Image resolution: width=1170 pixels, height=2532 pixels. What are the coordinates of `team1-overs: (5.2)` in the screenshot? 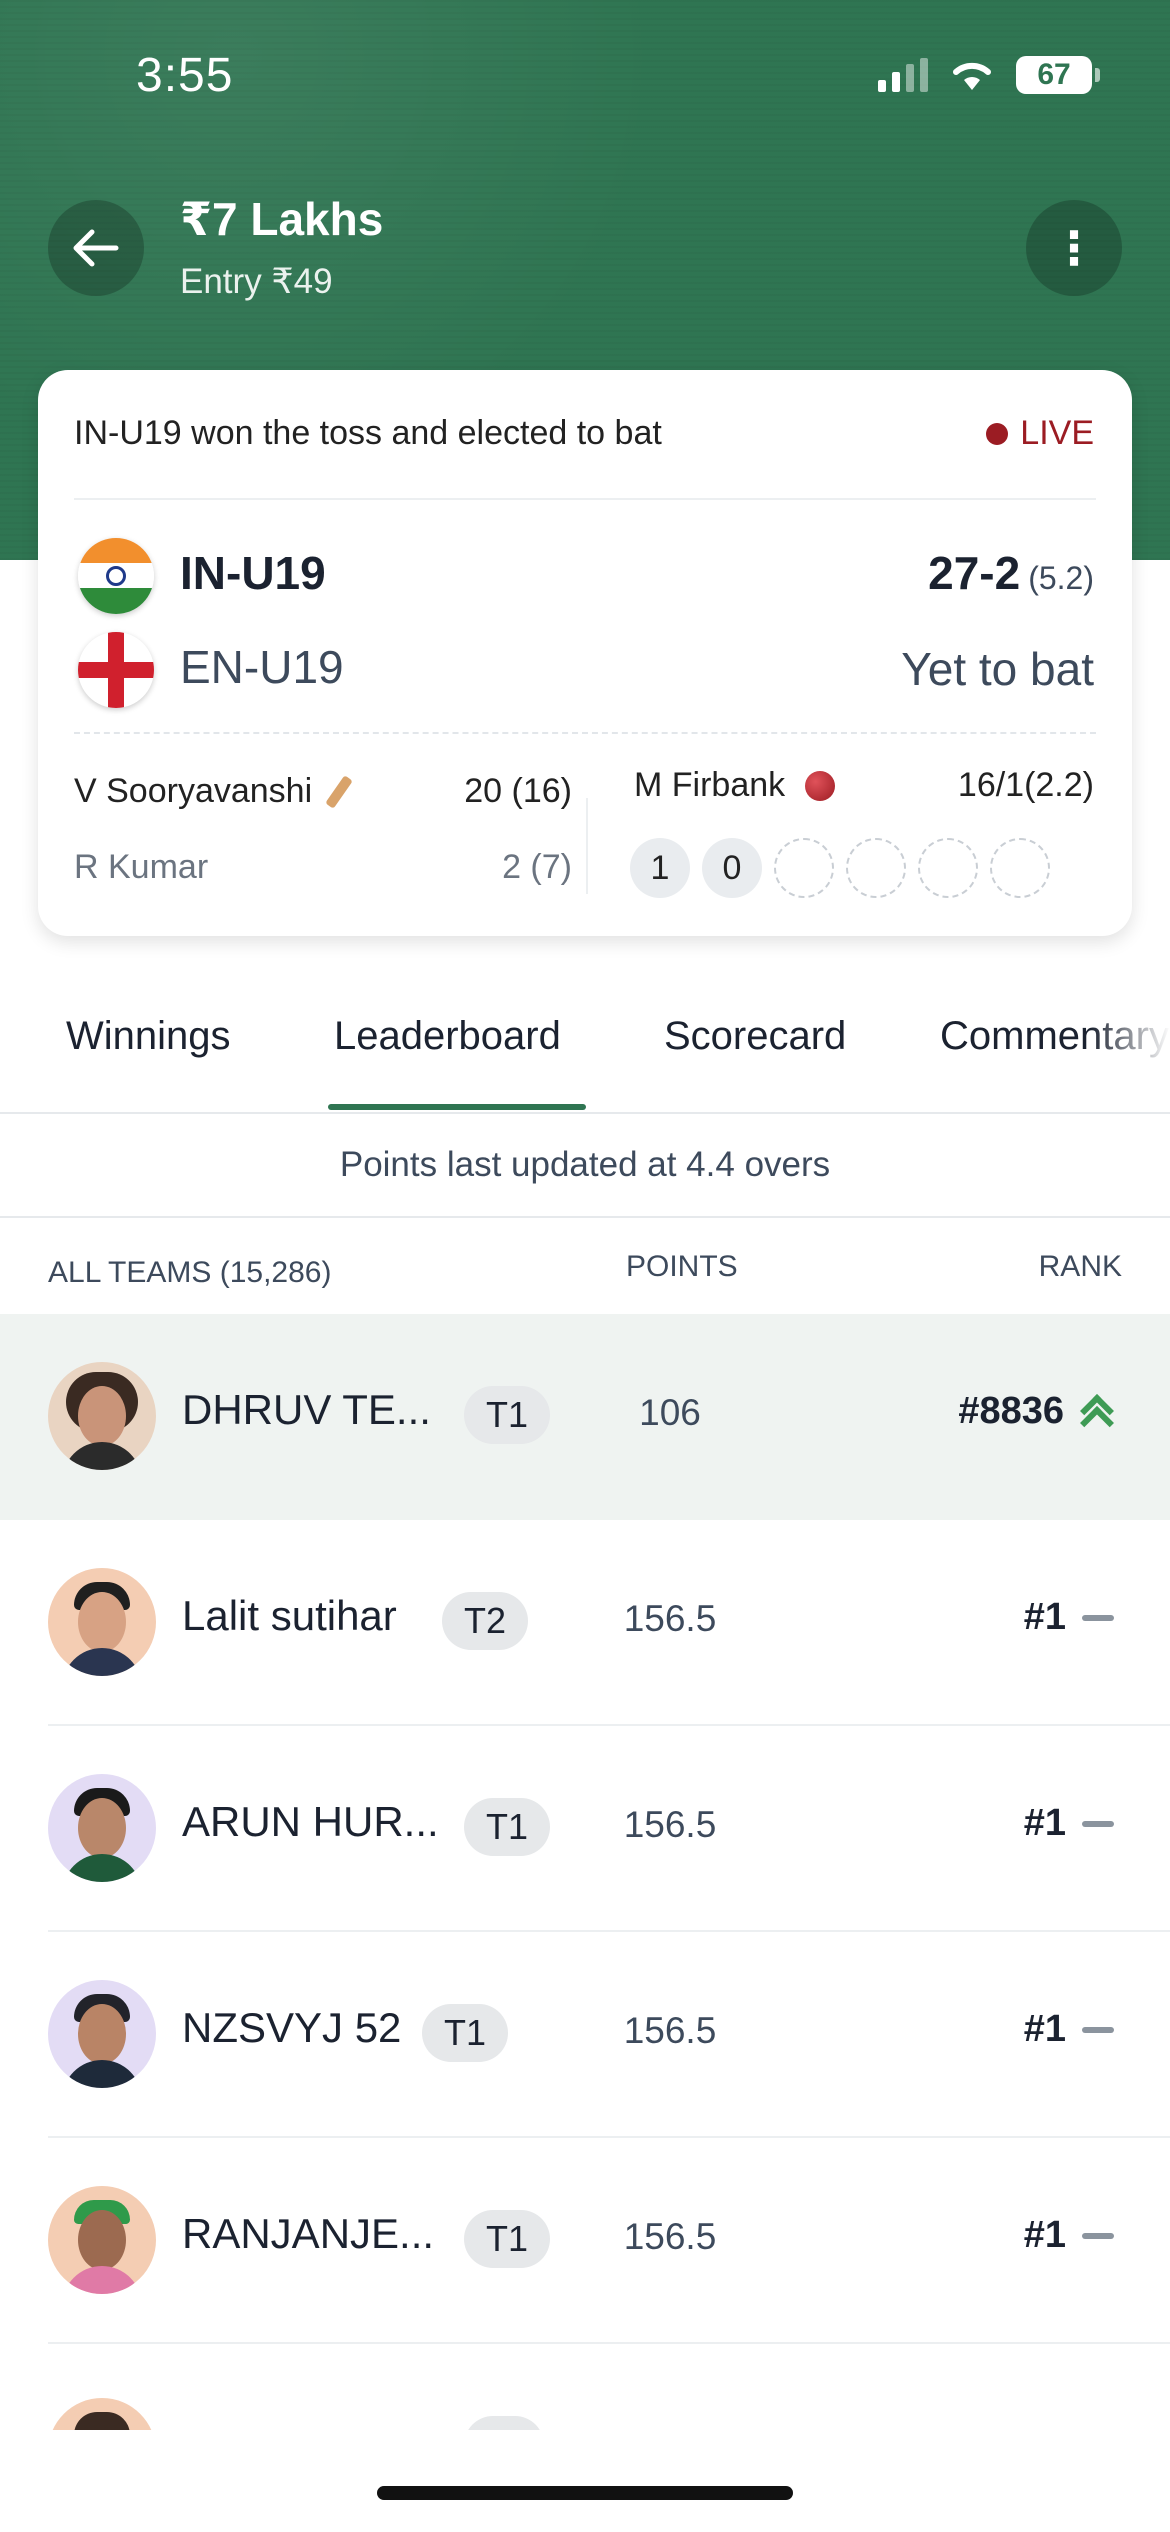 It's located at (1061, 578).